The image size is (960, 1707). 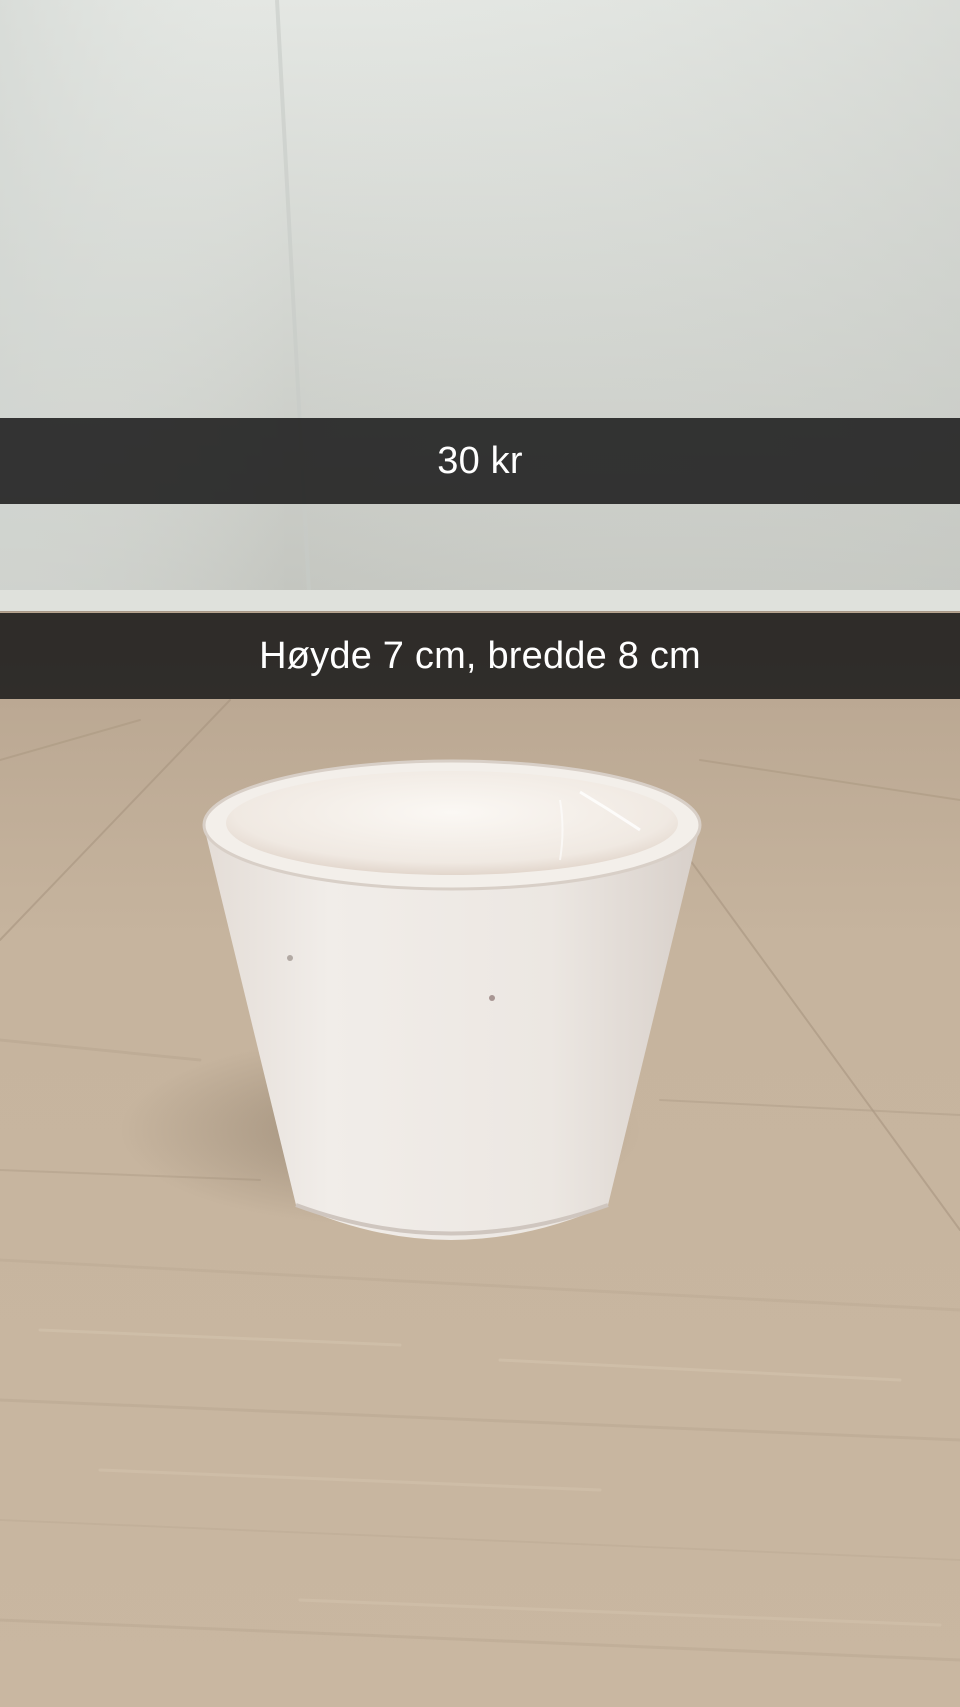 I want to click on dimensions-caption-bar: Høyde 7 cm, bredde 8 cm, so click(x=480, y=656).